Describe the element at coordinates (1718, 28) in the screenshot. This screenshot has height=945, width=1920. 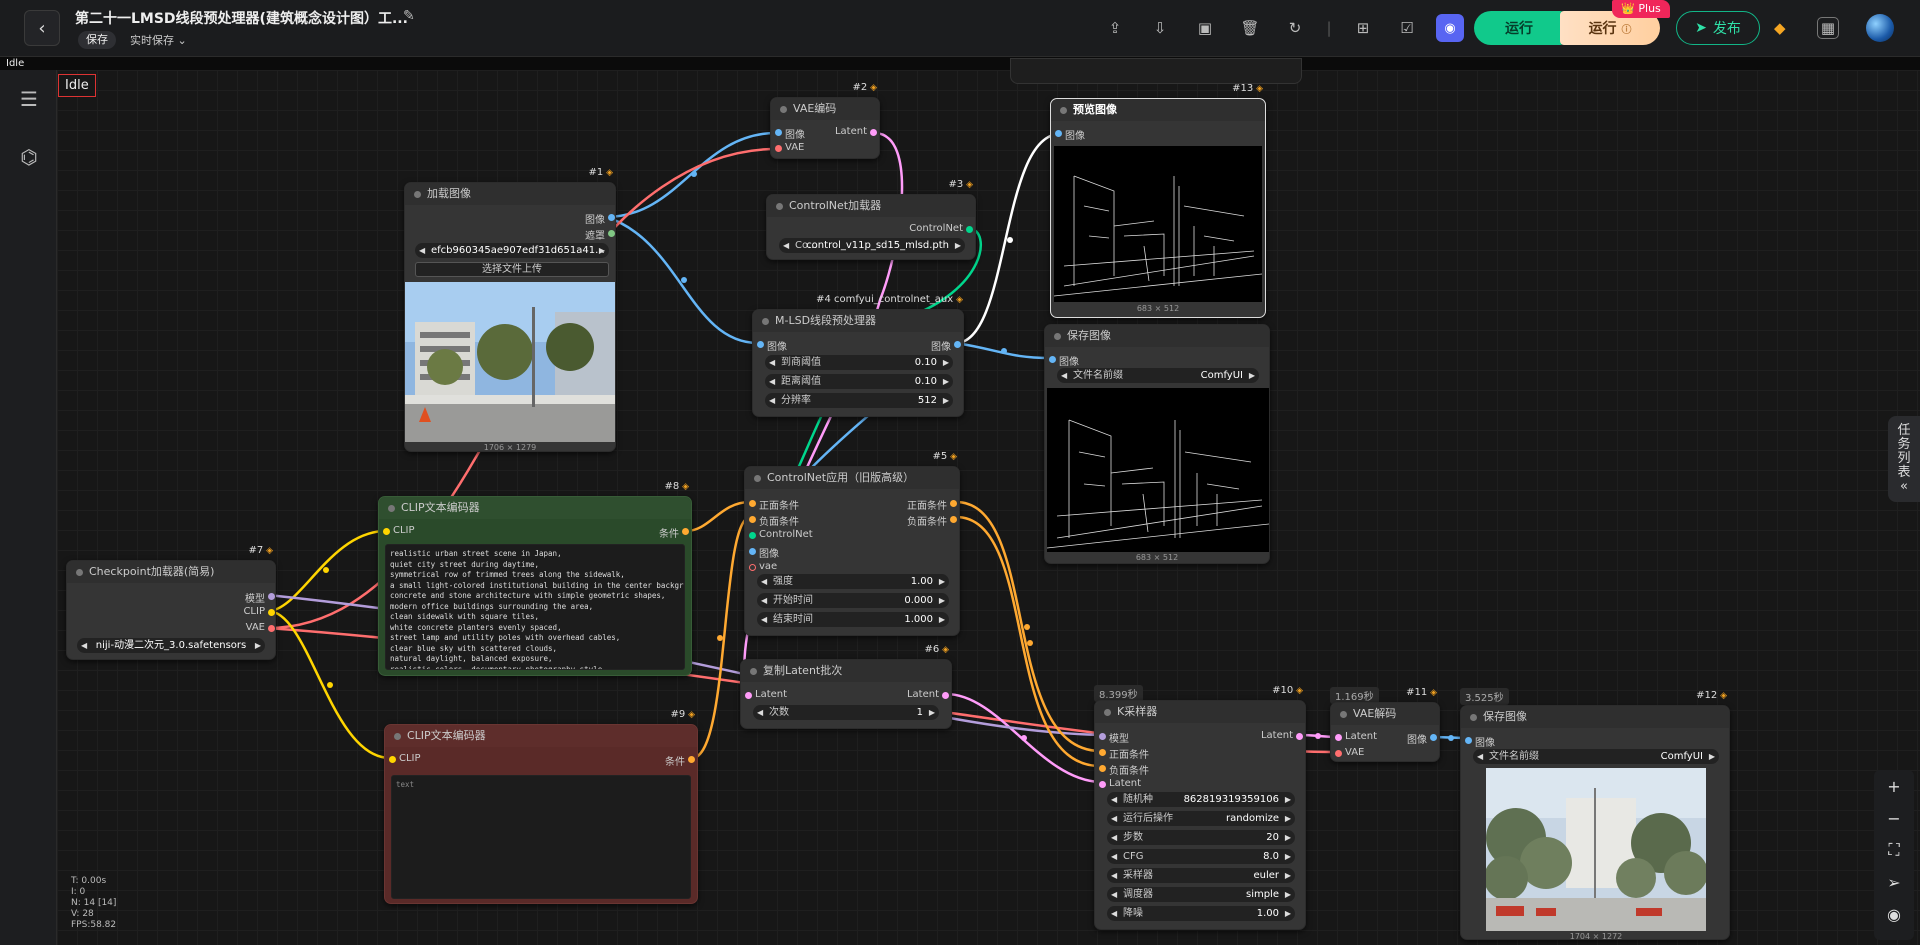
I see `publish-button: ➤ 发布` at that location.